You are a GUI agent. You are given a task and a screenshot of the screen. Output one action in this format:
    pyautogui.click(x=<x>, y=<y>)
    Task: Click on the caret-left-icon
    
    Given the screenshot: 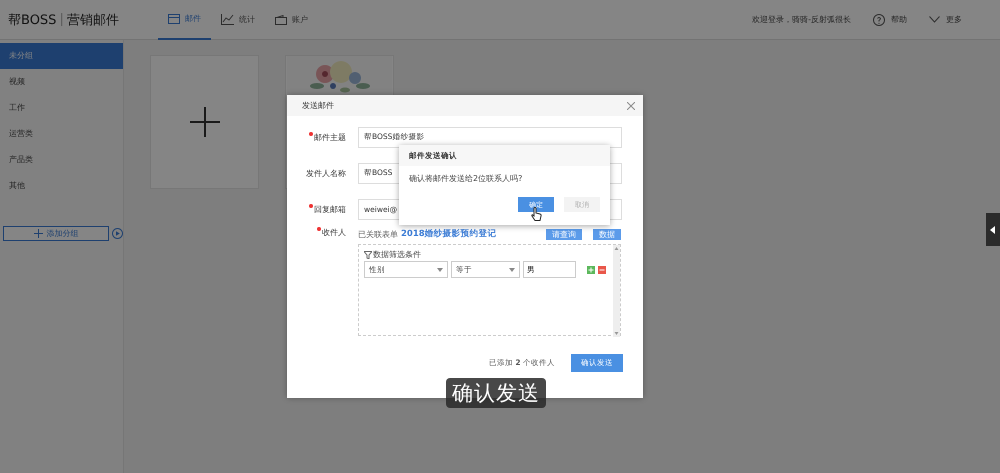 What is the action you would take?
    pyautogui.click(x=993, y=230)
    